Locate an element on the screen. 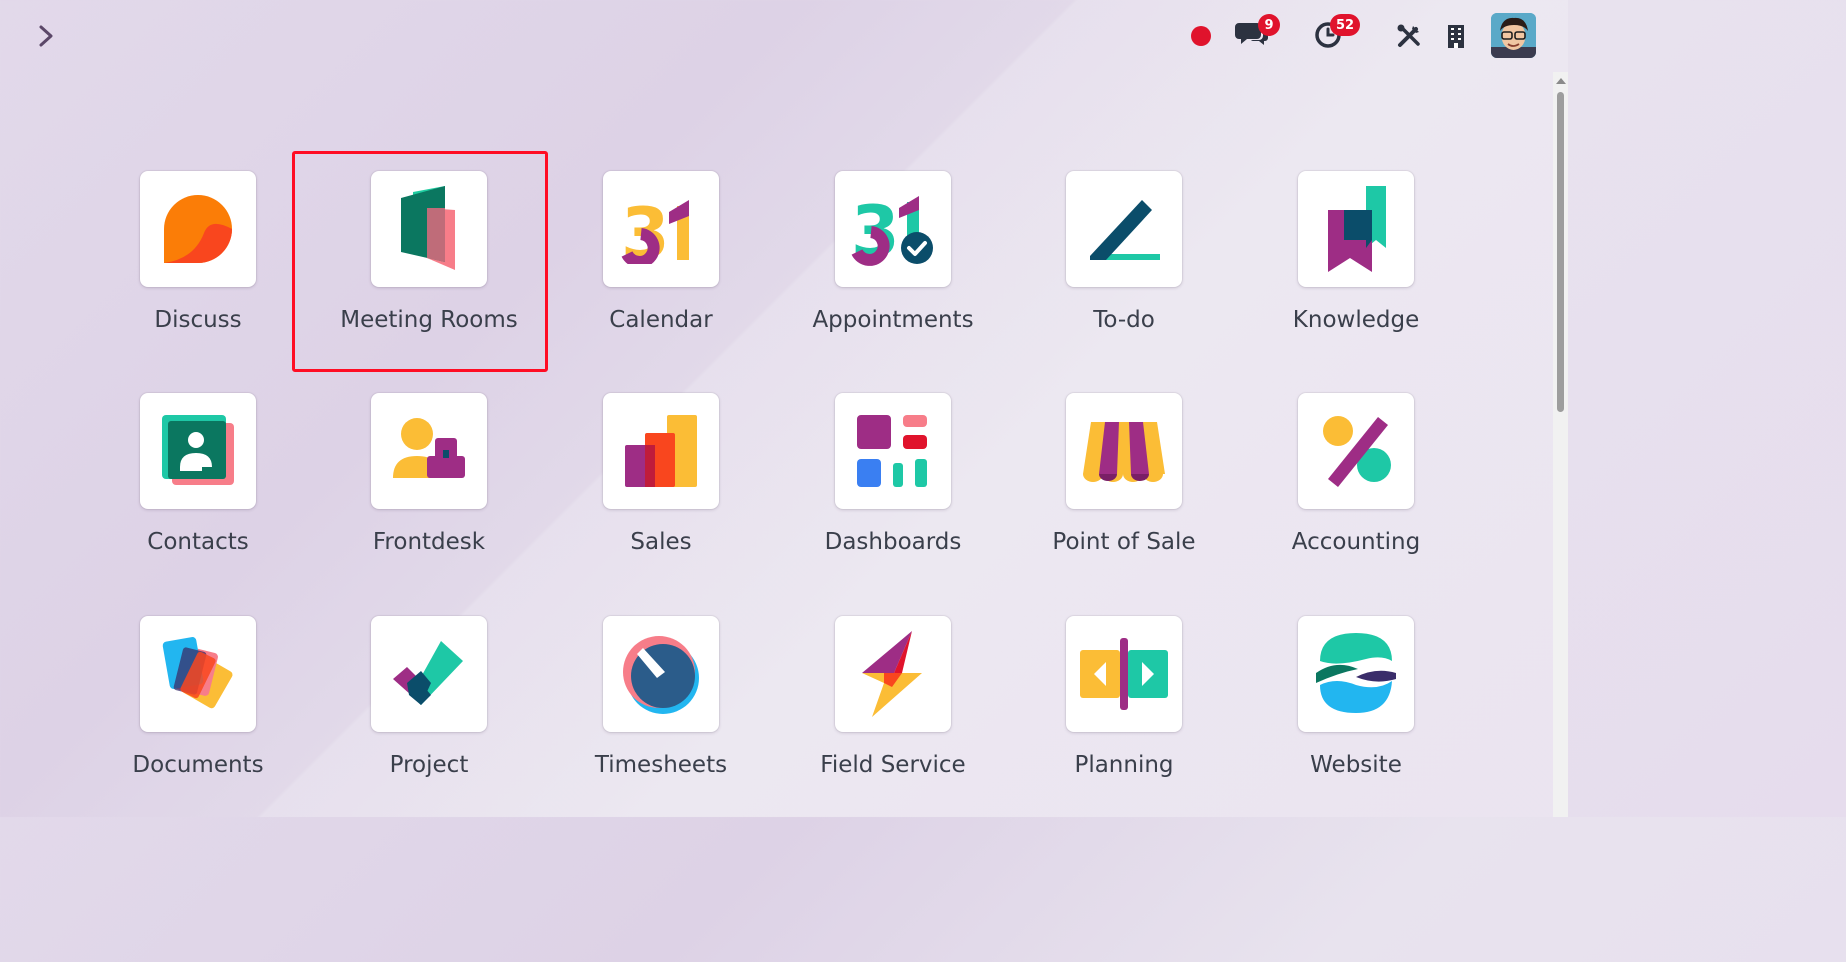  app-label: Dashboards is located at coordinates (893, 542).